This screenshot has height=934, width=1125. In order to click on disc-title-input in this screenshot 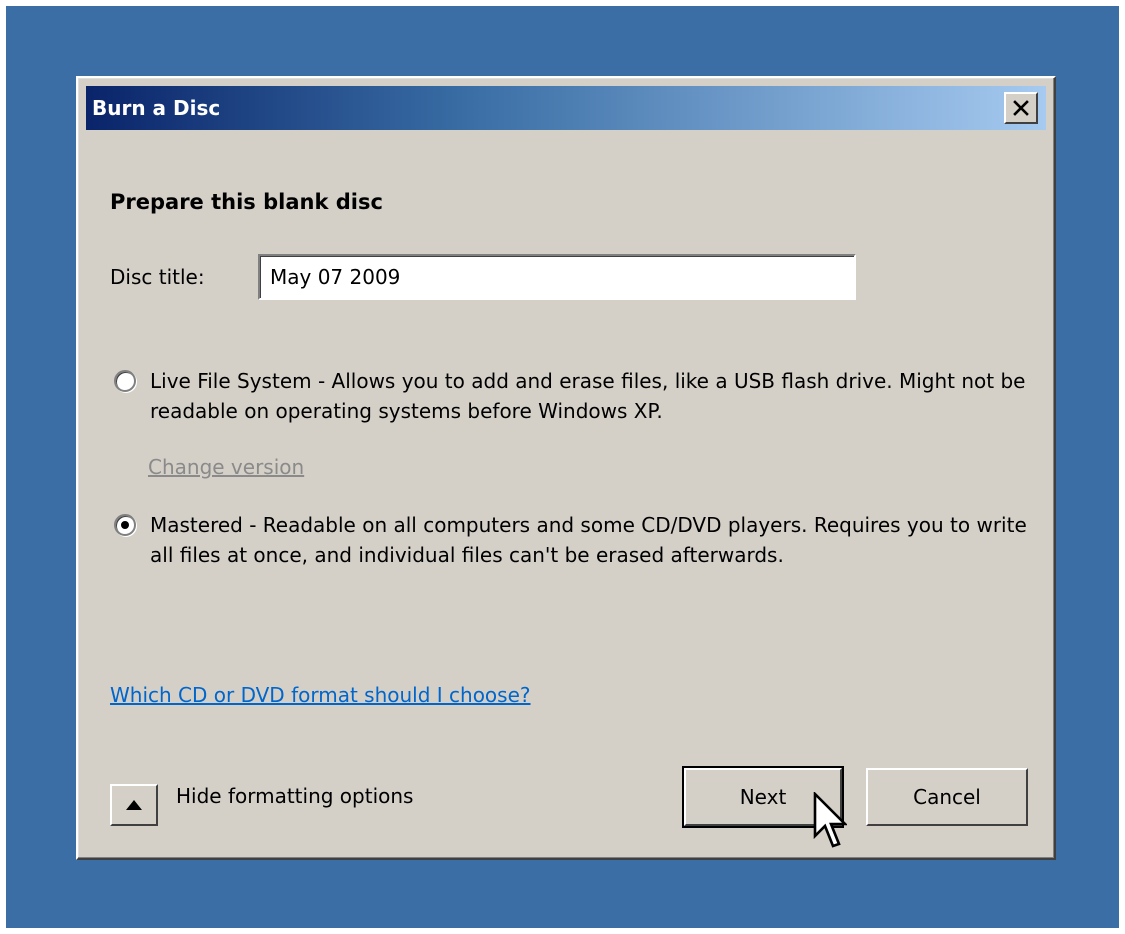, I will do `click(557, 277)`.